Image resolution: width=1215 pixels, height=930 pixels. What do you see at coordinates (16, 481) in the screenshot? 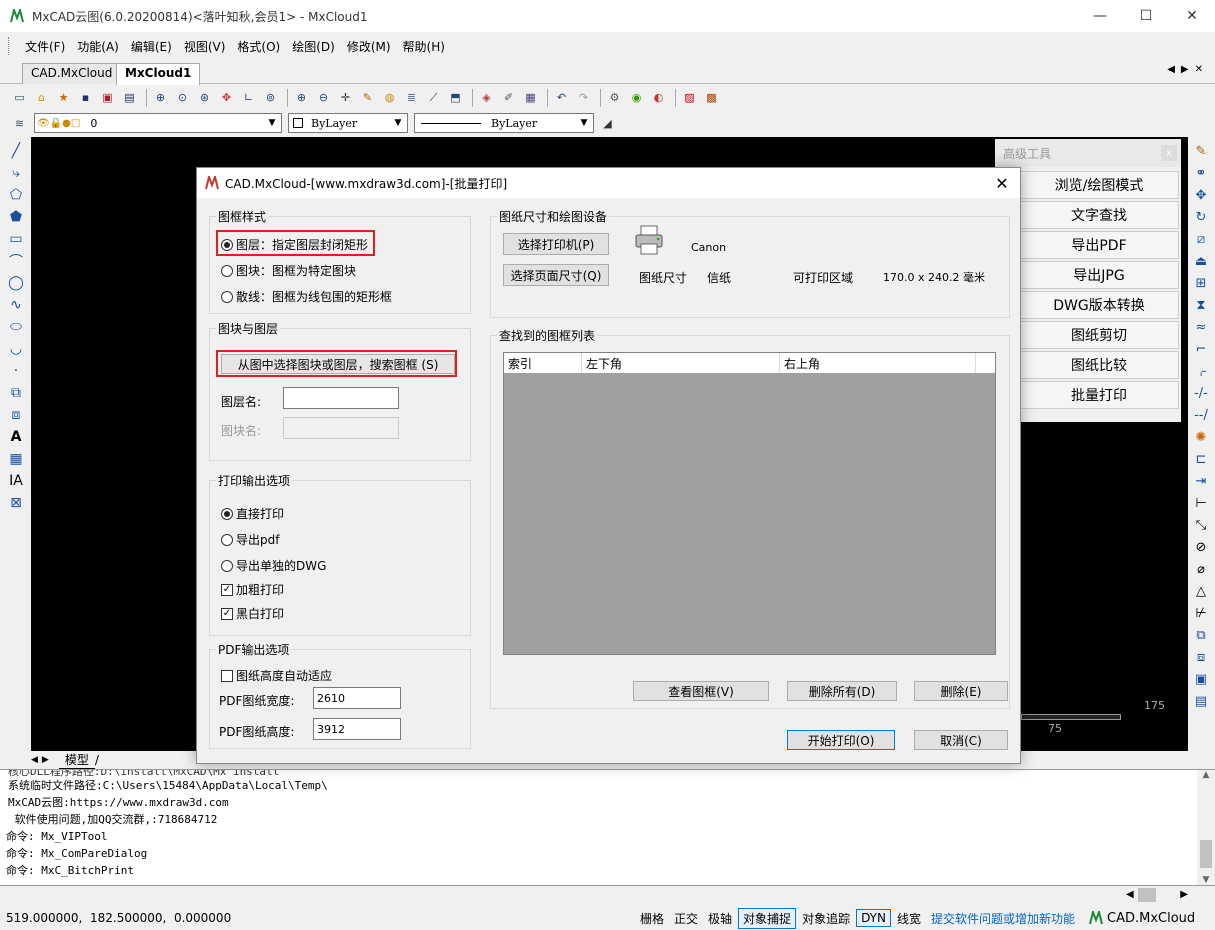
I see `mtext-tool-icon: IA` at bounding box center [16, 481].